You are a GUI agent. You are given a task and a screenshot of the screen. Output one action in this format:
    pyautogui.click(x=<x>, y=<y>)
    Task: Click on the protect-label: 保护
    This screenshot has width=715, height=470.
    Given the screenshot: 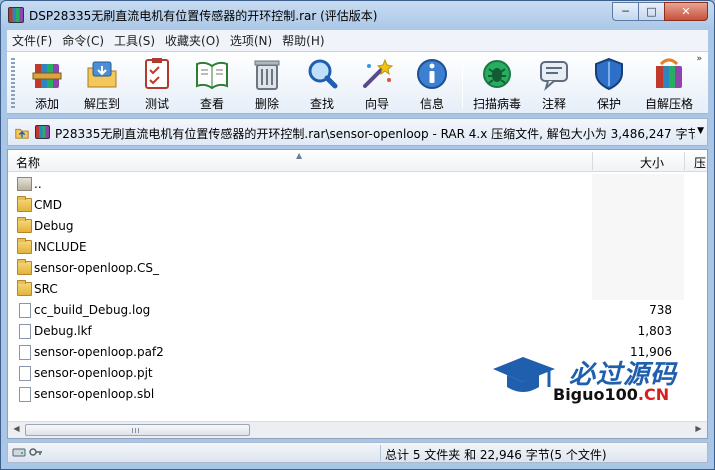 What is the action you would take?
    pyautogui.click(x=608, y=104)
    